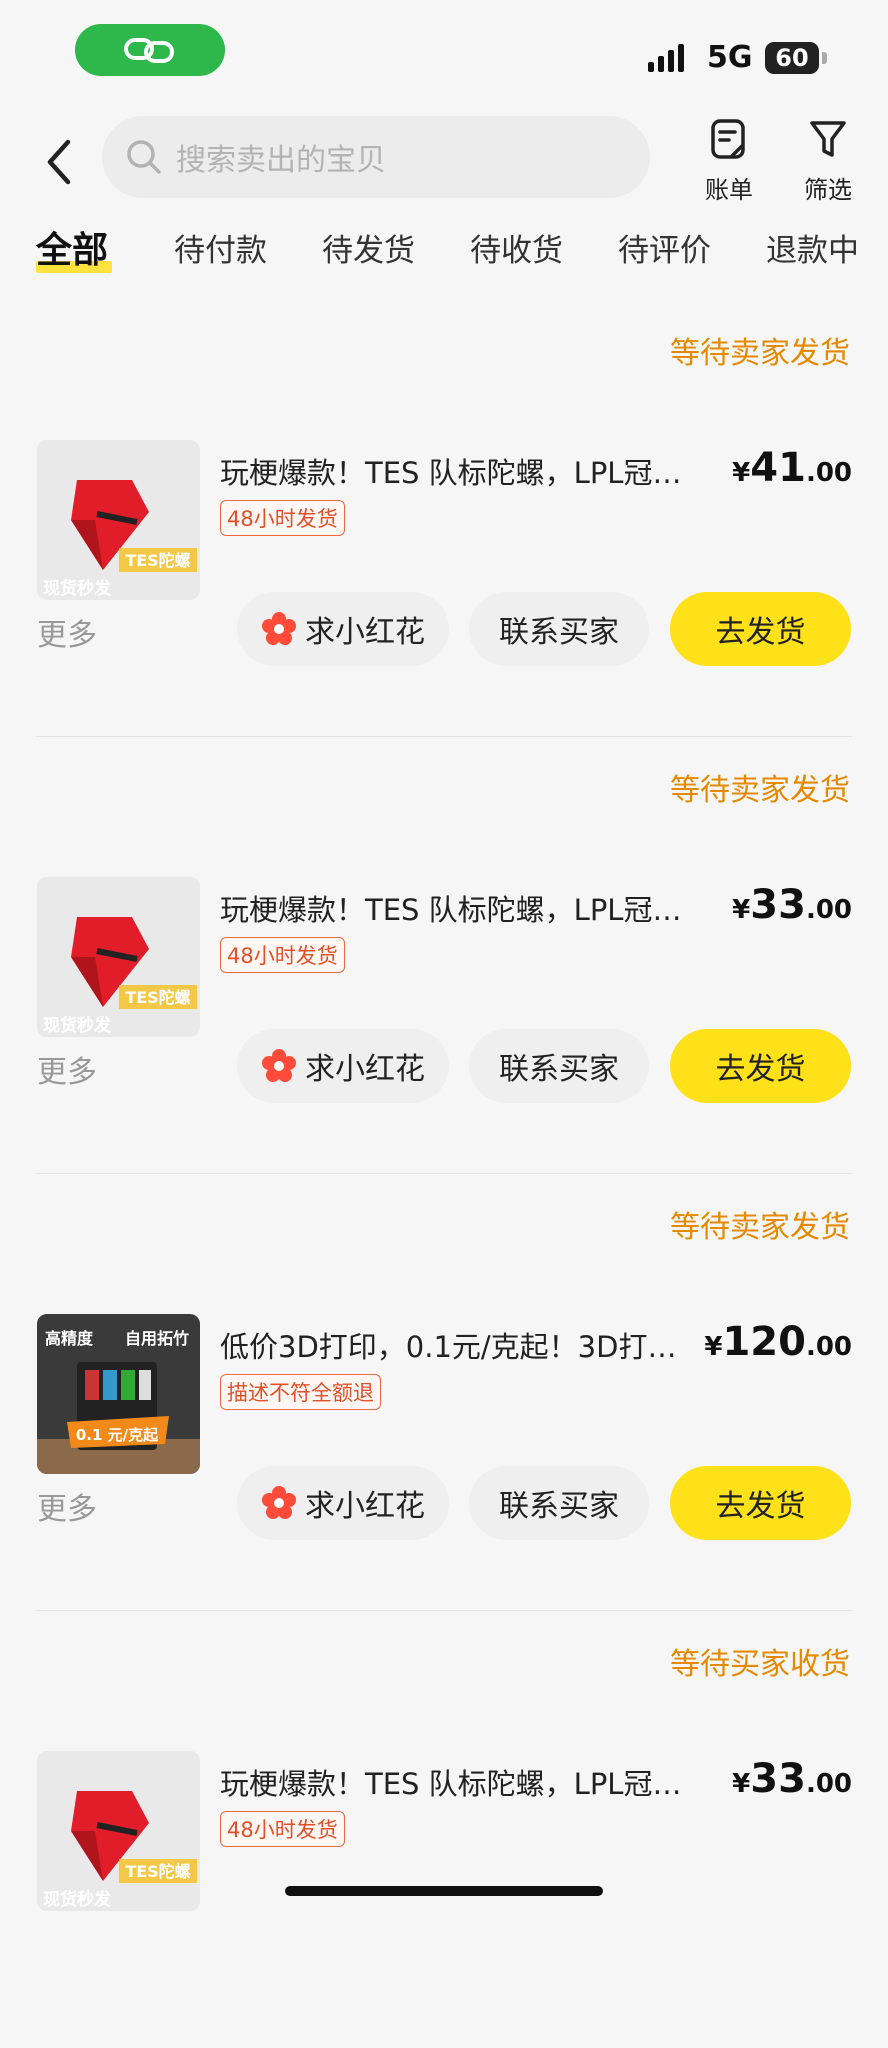 This screenshot has width=888, height=2048. I want to click on filter-button: 筛选, so click(828, 159).